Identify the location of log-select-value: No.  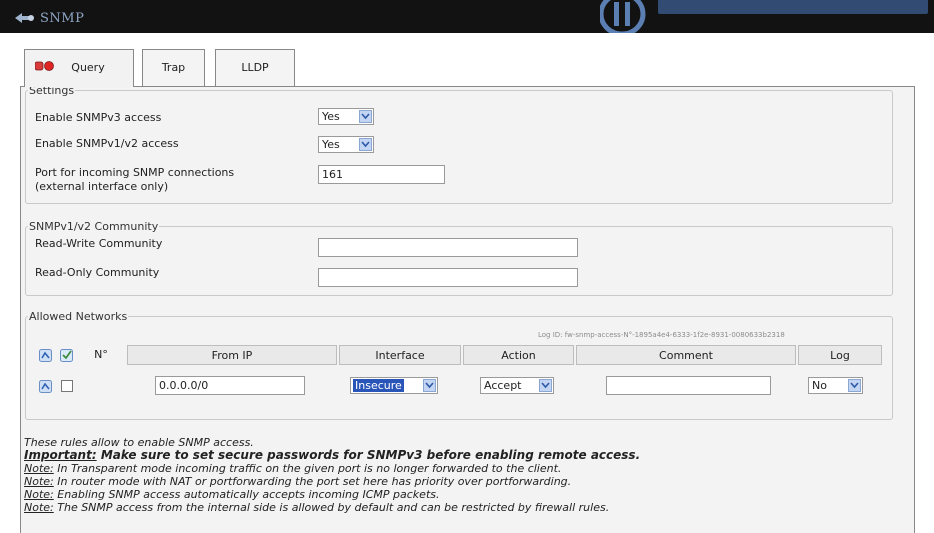
(819, 385).